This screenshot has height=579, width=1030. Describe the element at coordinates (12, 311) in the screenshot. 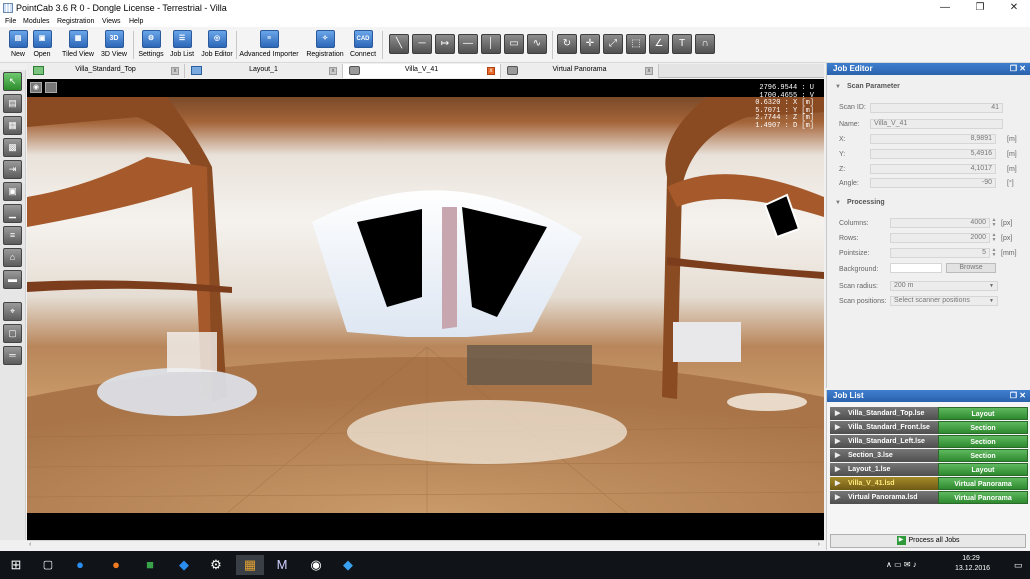

I see `target-tool-icon: ⌖` at that location.